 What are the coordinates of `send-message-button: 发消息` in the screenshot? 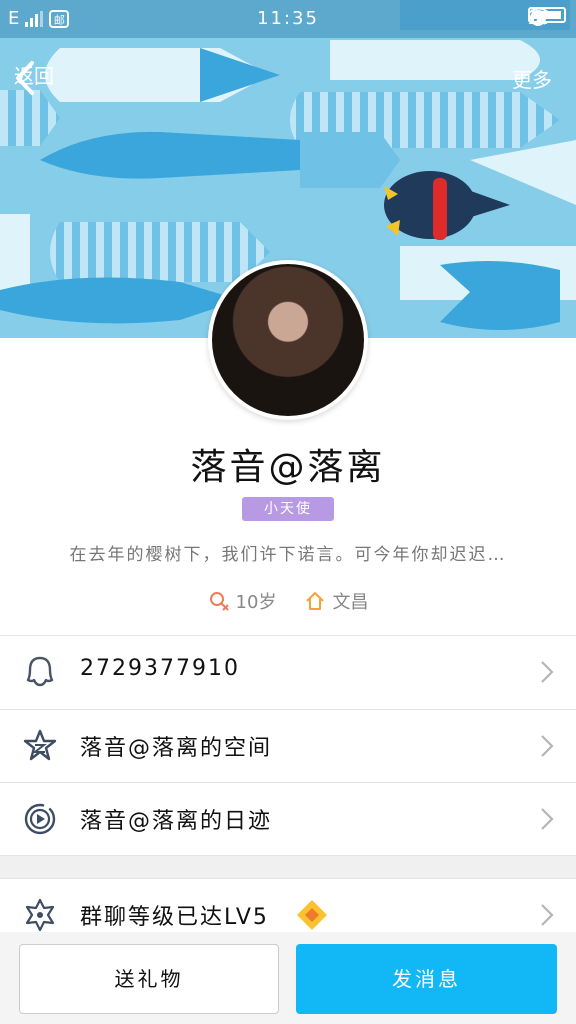 It's located at (426, 979).